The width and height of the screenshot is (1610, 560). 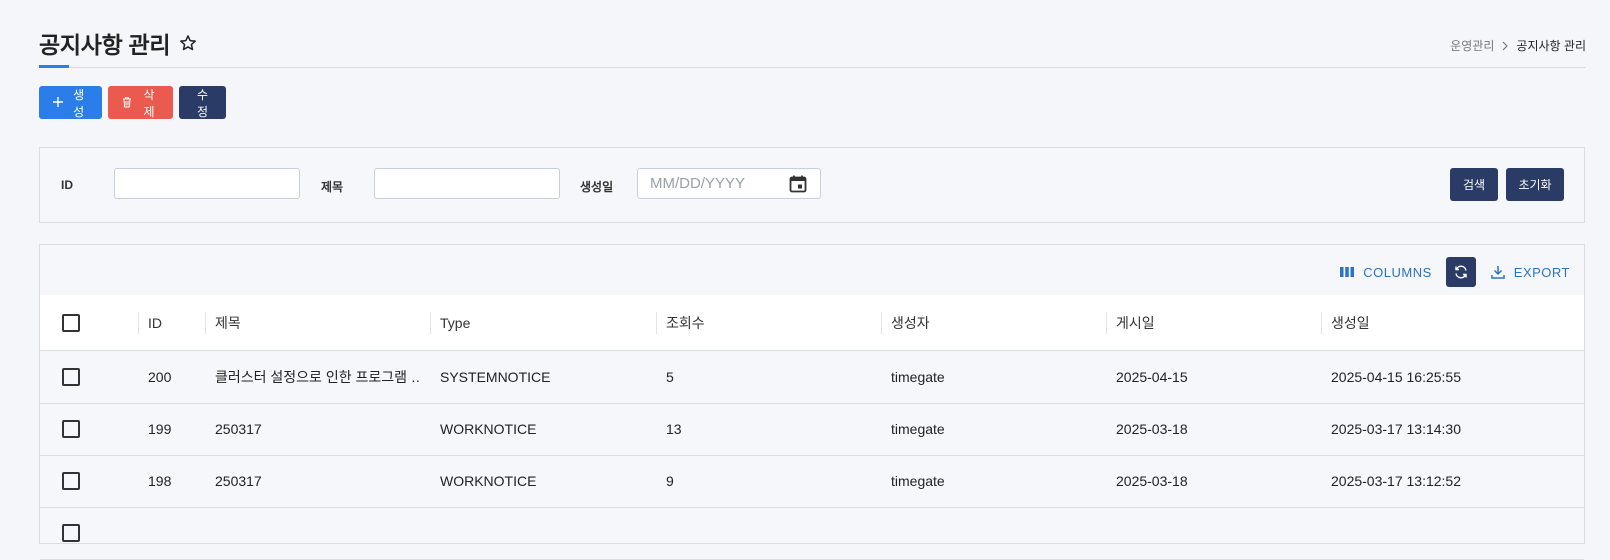 I want to click on id-input, so click(x=207, y=183).